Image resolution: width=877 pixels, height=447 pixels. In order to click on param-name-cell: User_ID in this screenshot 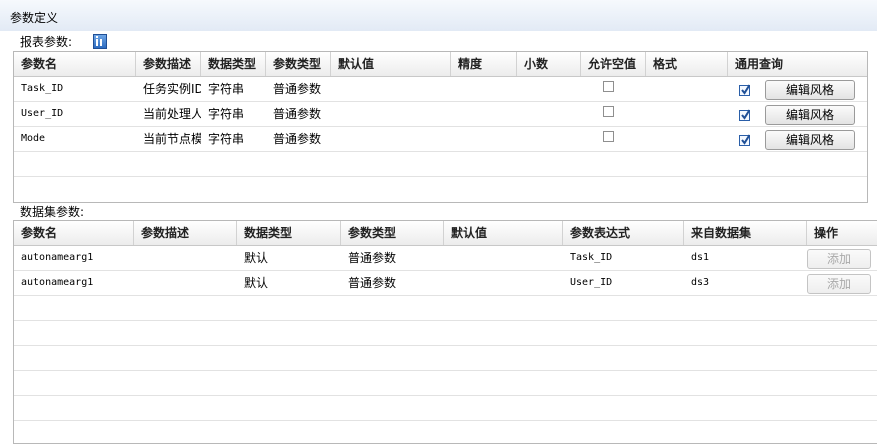, I will do `click(75, 114)`.